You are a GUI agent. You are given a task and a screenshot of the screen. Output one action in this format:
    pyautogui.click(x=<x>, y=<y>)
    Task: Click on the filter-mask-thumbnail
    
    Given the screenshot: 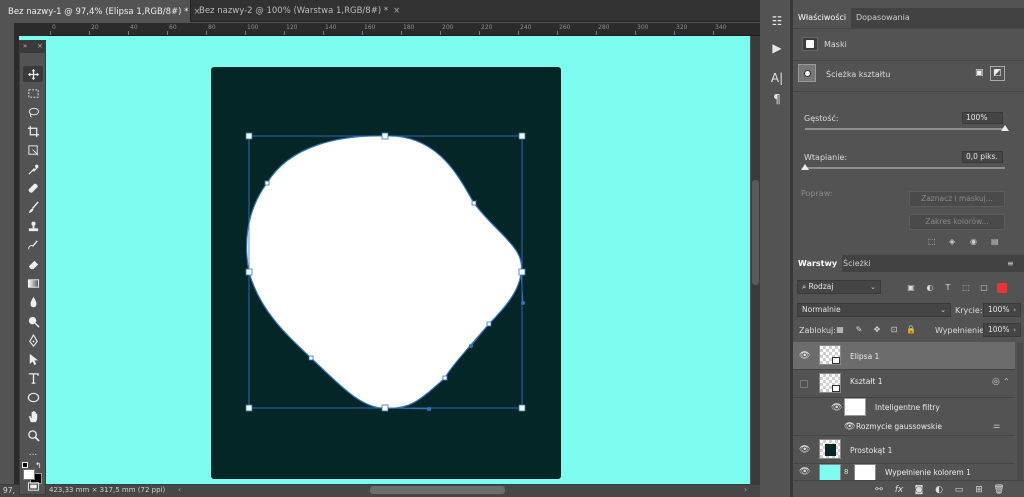 What is the action you would take?
    pyautogui.click(x=855, y=407)
    